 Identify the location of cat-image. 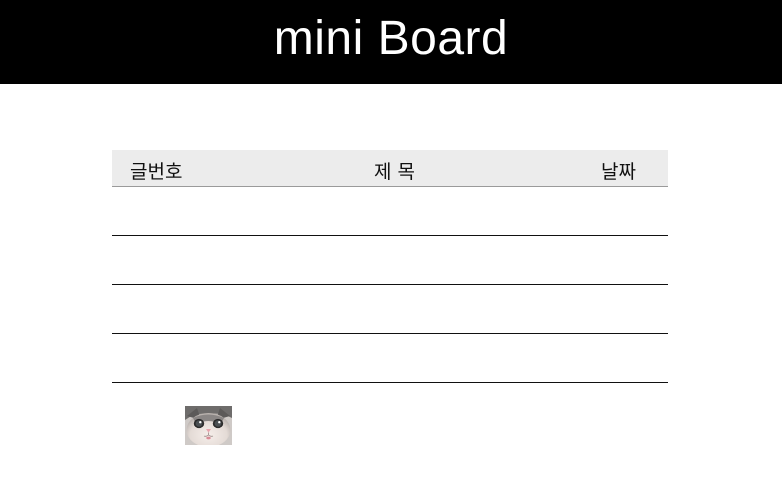
(208, 425).